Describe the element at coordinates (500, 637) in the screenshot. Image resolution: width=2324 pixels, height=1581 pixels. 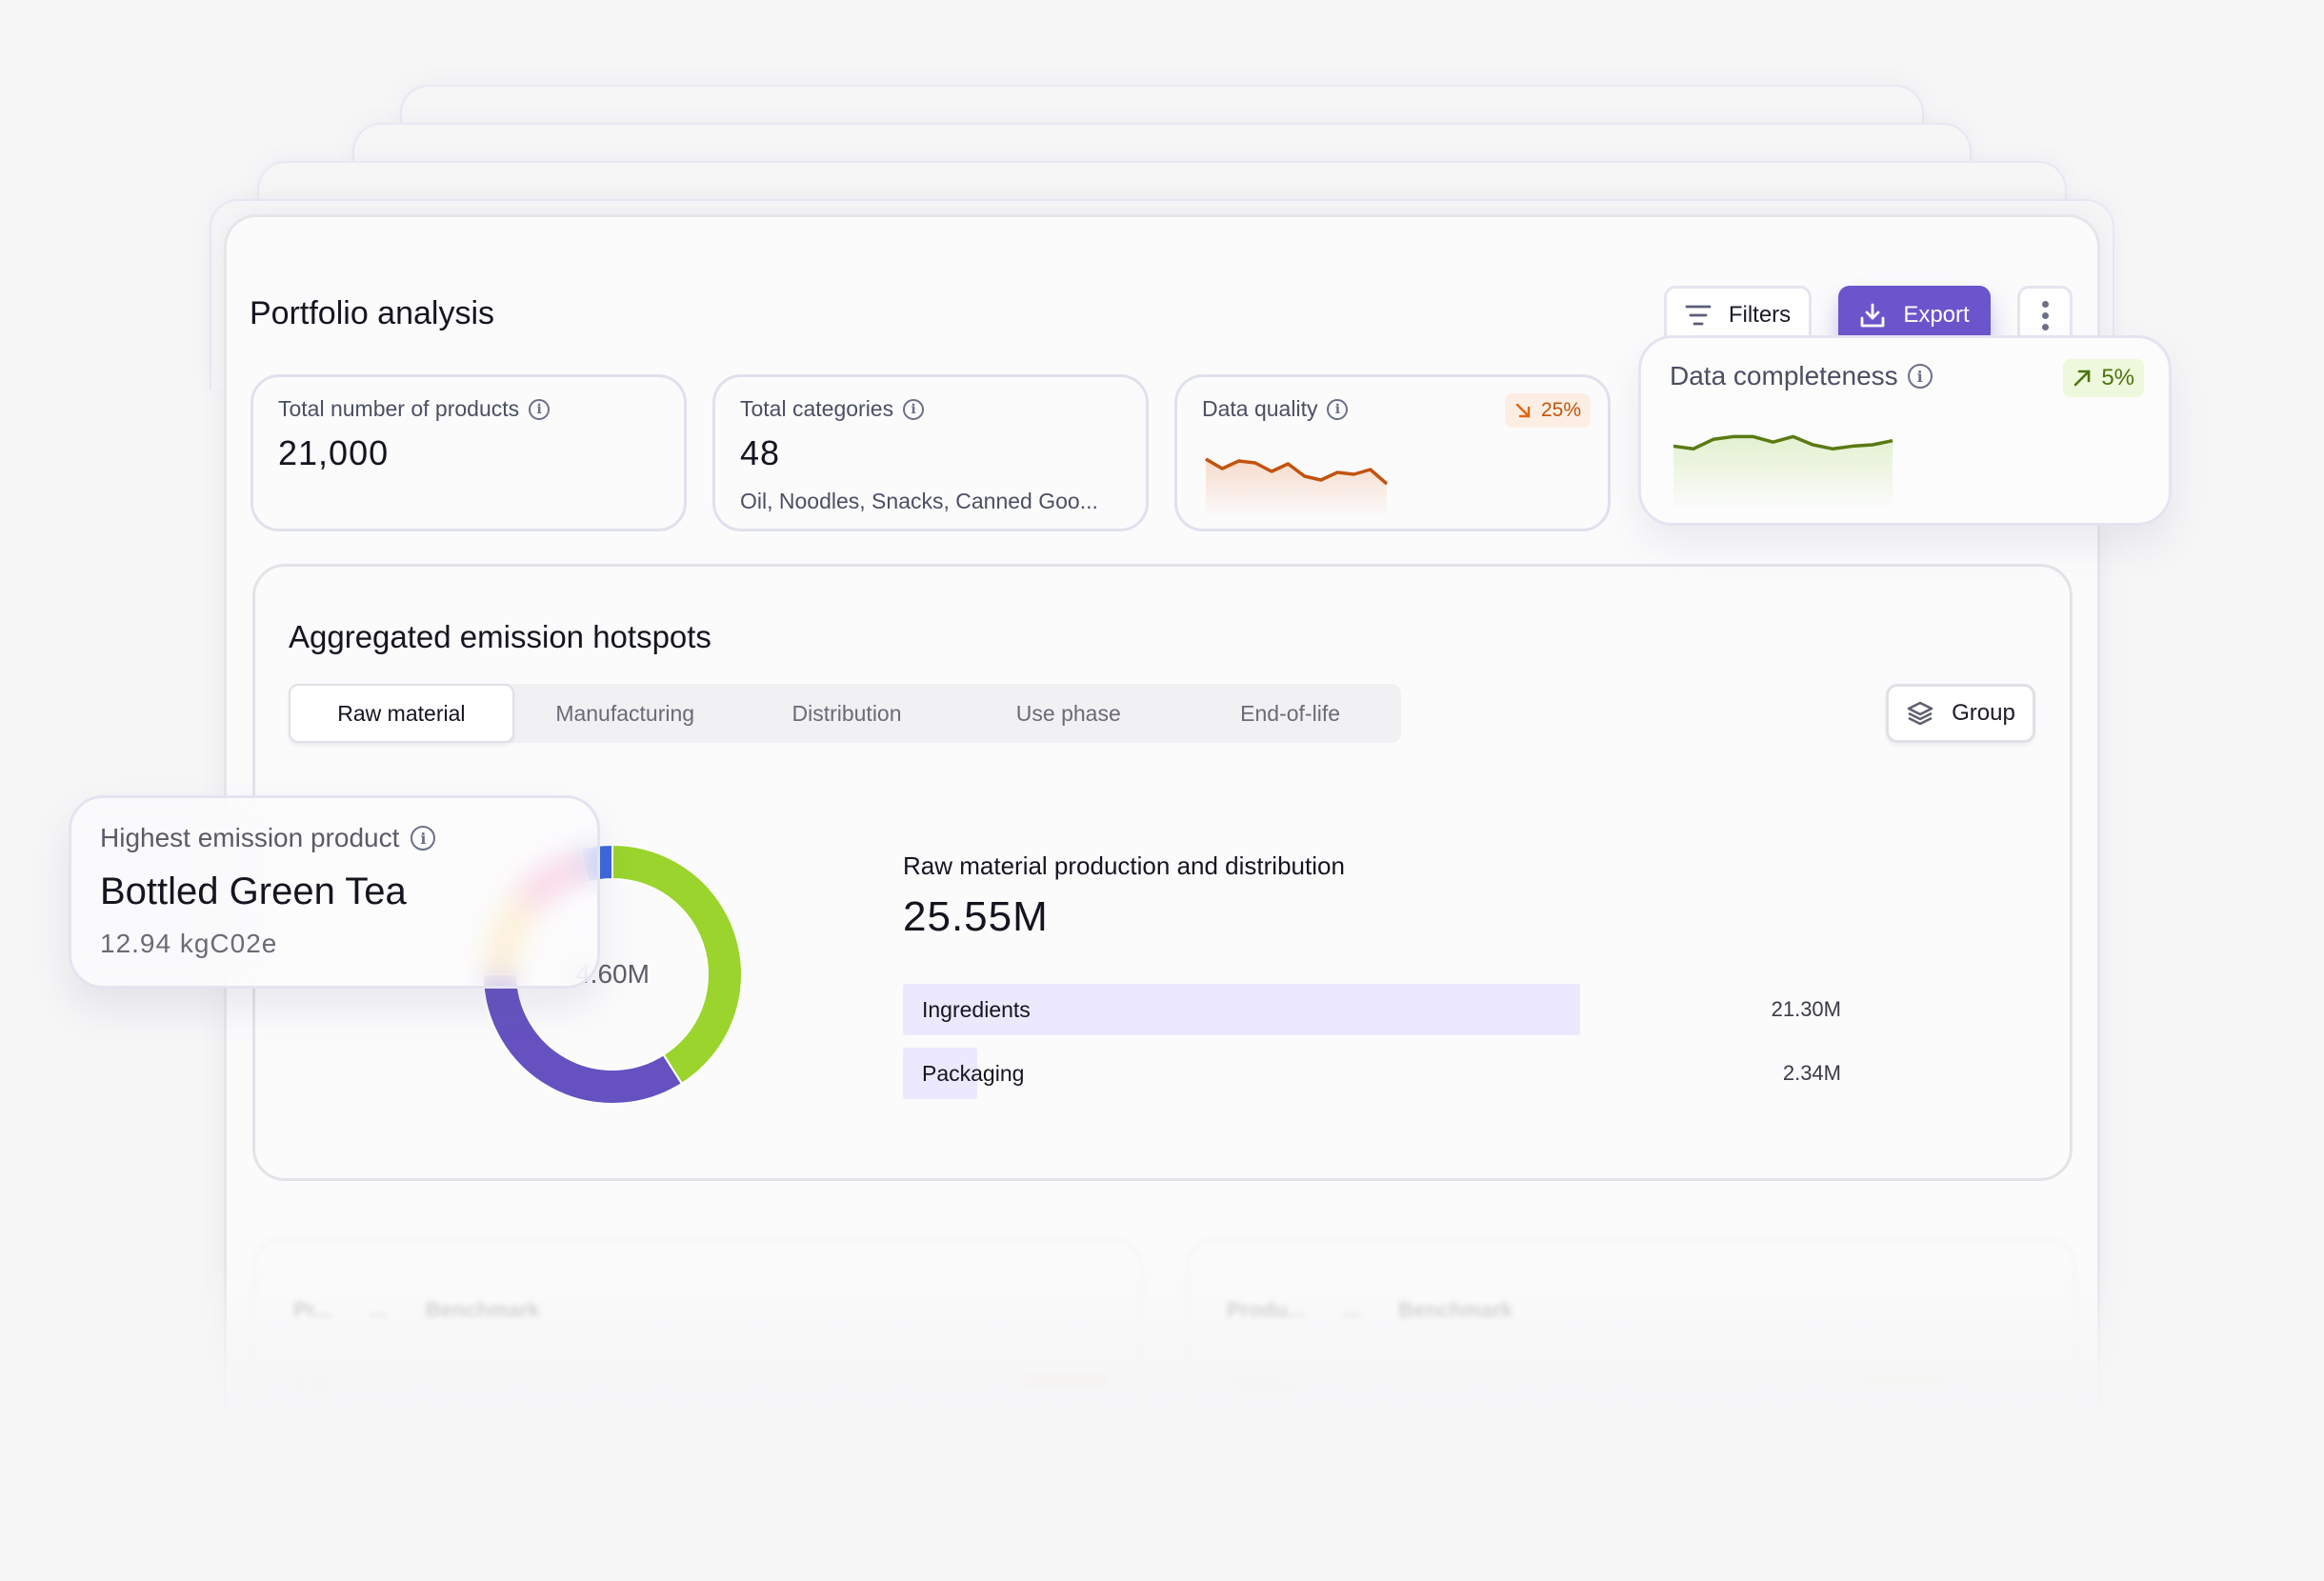
I see `section-title: Aggregated emission hotspots` at that location.